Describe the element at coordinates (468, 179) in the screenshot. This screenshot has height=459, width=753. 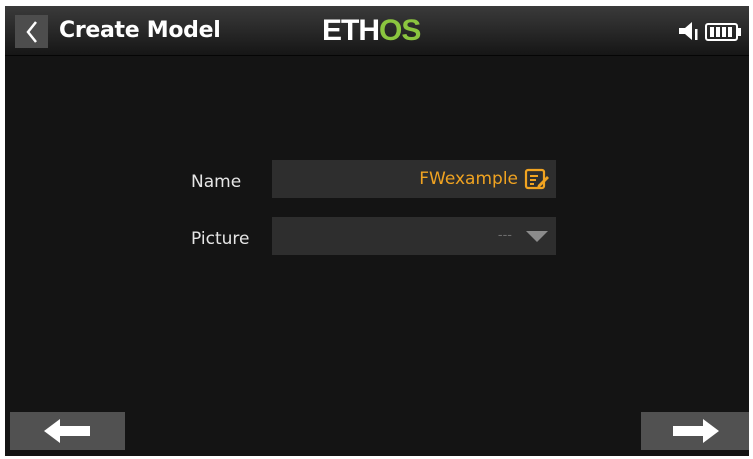
I see `name-value: FWexample` at that location.